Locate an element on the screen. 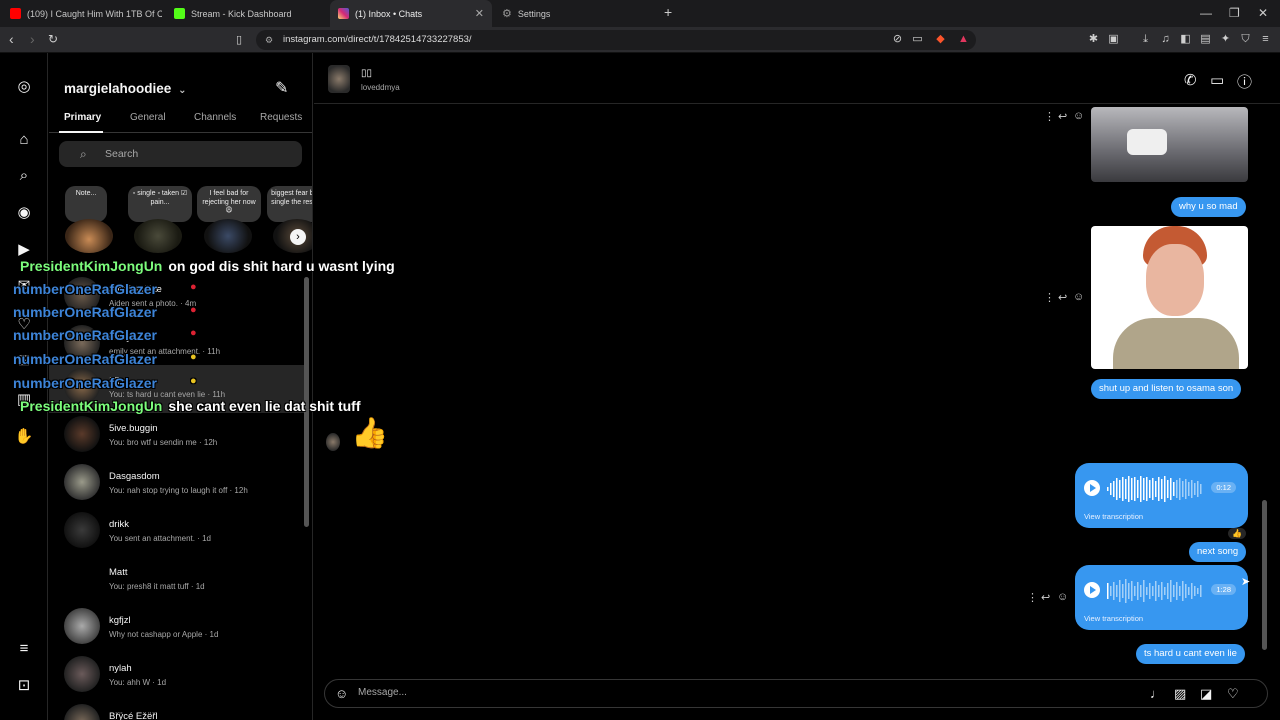 This screenshot has height=720, width=1280. video-call-icon: ▭ is located at coordinates (1217, 80).